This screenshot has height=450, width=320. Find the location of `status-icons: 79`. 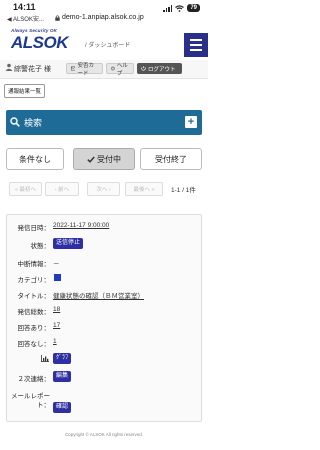

status-icons: 79 is located at coordinates (181, 8).